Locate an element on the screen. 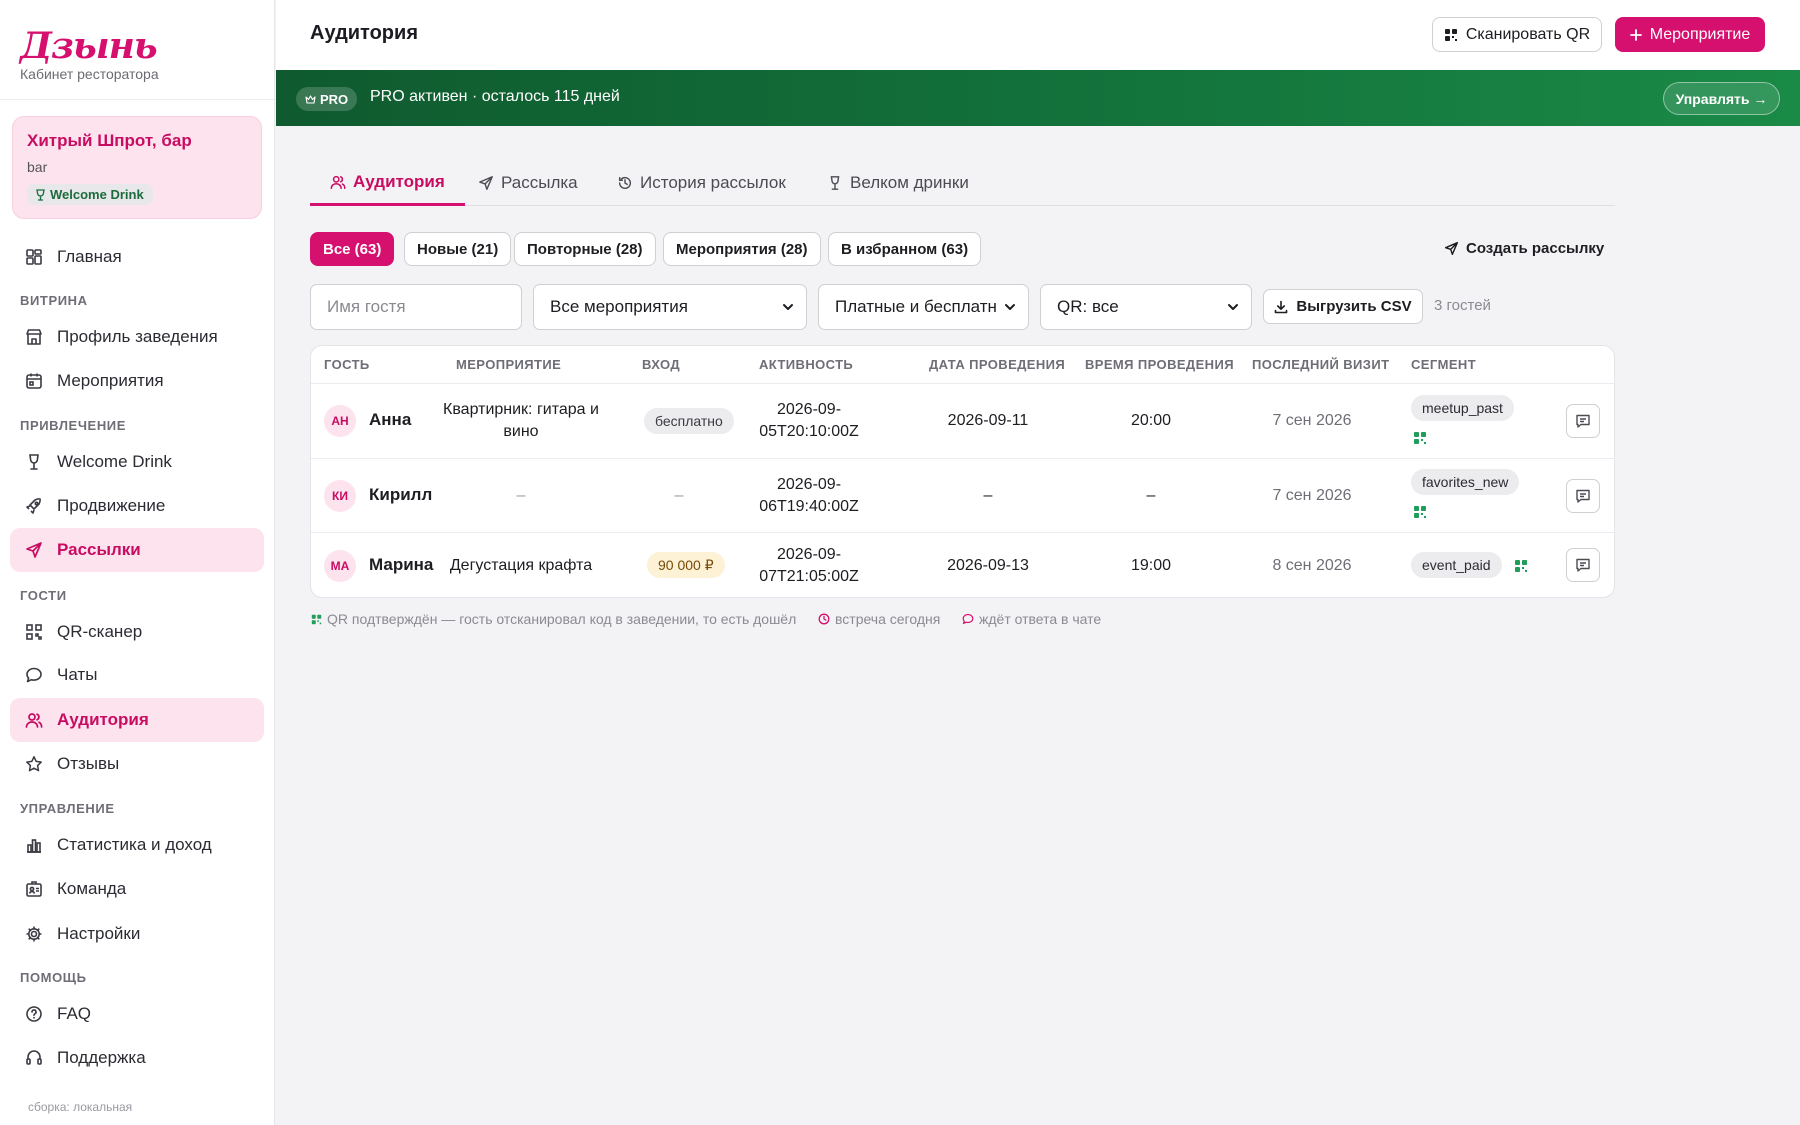 This screenshot has width=1800, height=1125. guest-name: Марина is located at coordinates (401, 565).